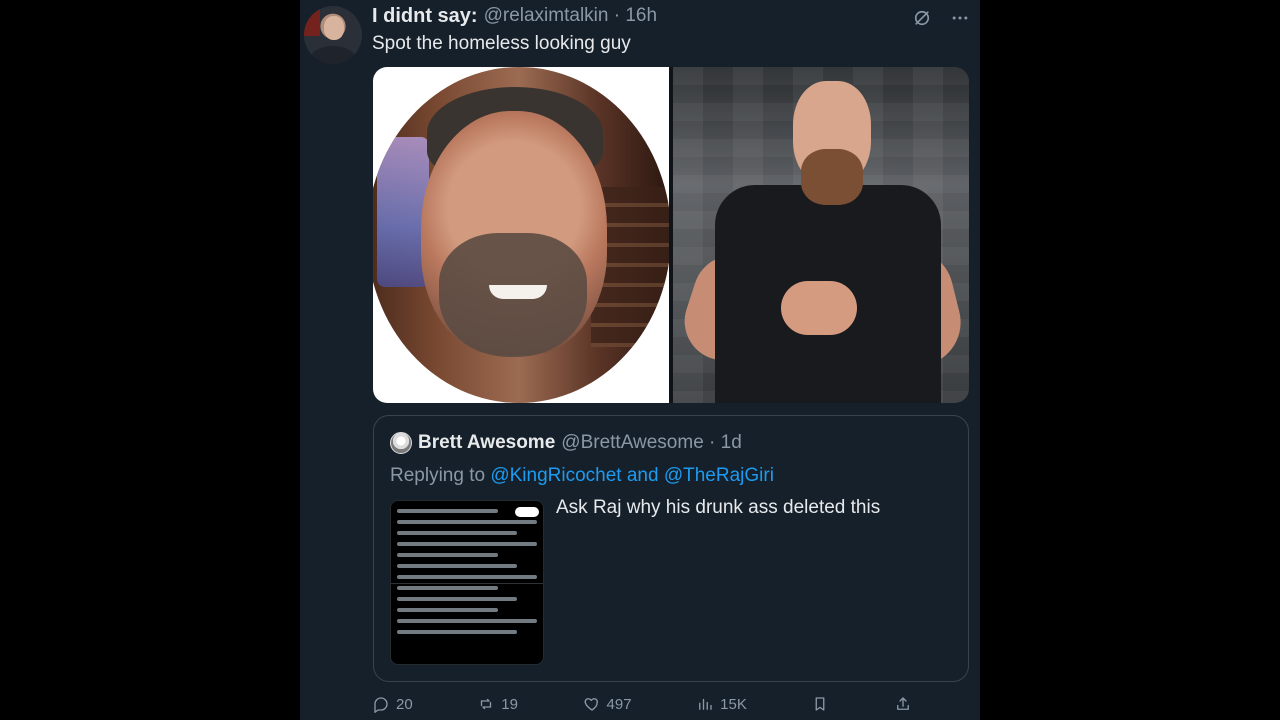  Describe the element at coordinates (591, 704) in the screenshot. I see `like-icon` at that location.